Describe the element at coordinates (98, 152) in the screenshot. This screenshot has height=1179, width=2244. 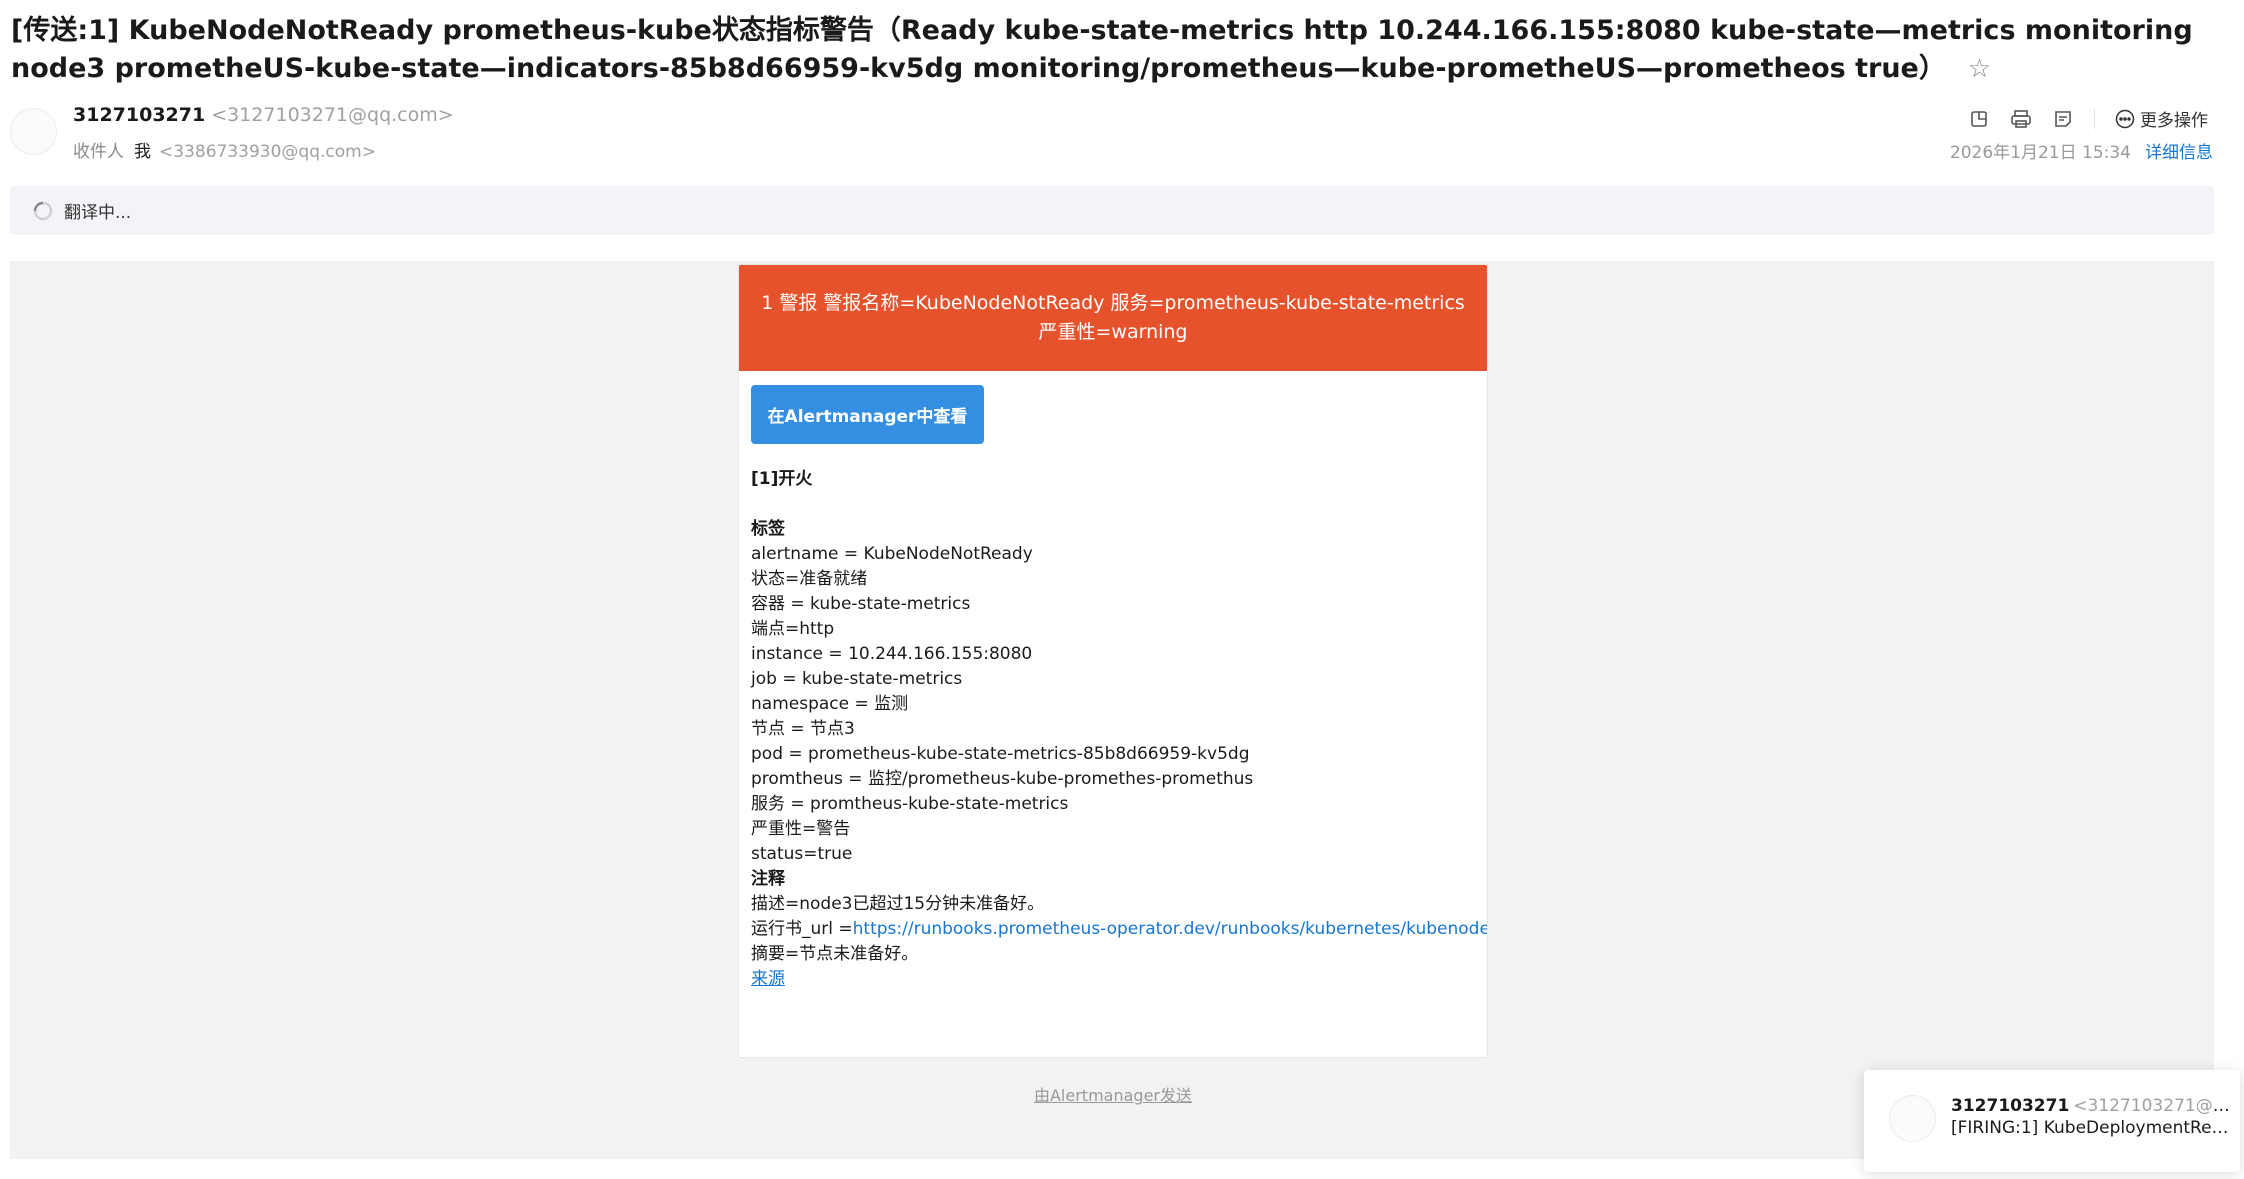
I see `recipient-label: 收件人` at that location.